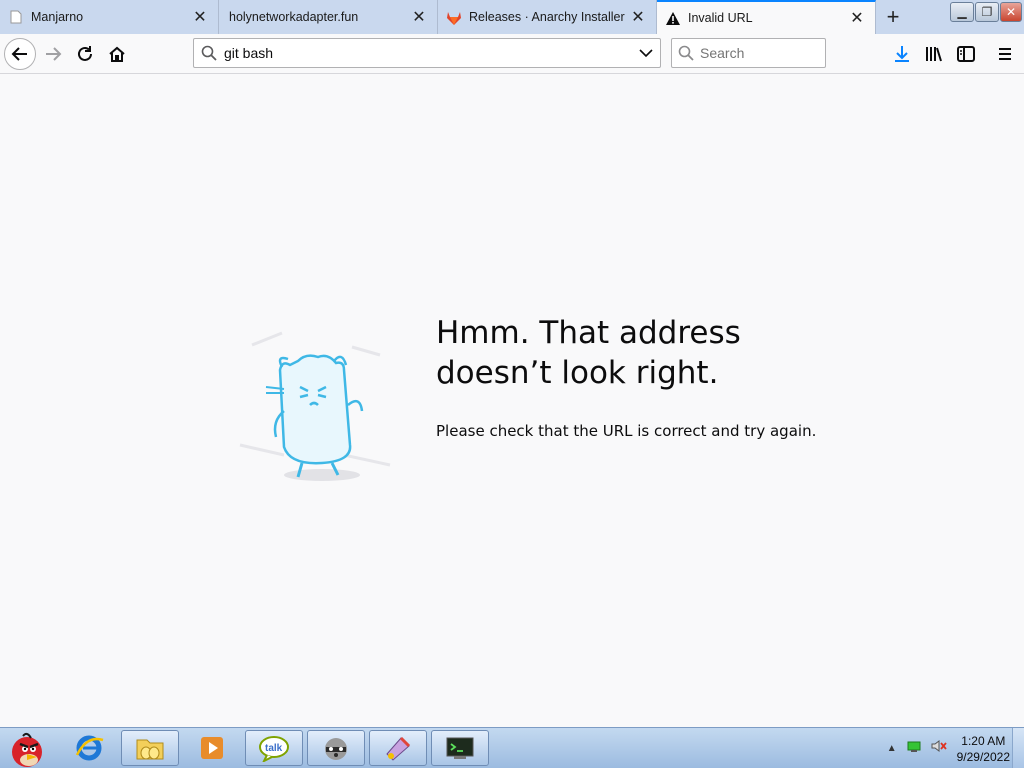  I want to click on address-bar, so click(427, 53).